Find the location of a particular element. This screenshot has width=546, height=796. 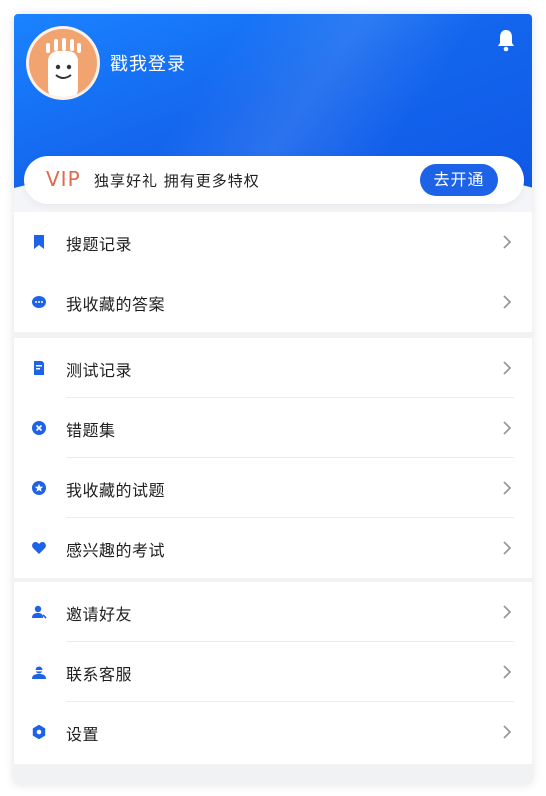

heart-icon is located at coordinates (39, 548).